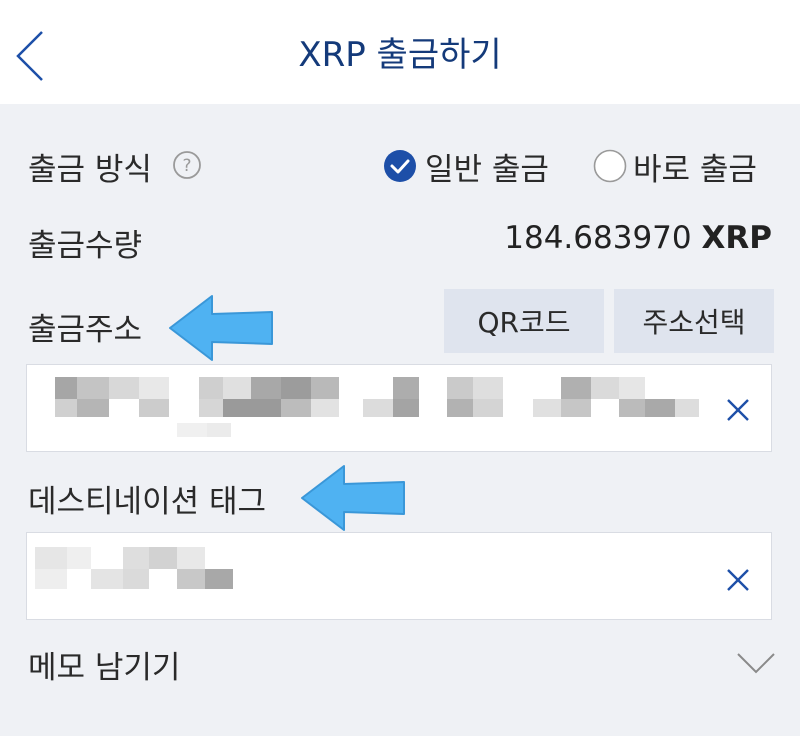 The width and height of the screenshot is (800, 736). I want to click on amount-label: 출금수량, so click(85, 246).